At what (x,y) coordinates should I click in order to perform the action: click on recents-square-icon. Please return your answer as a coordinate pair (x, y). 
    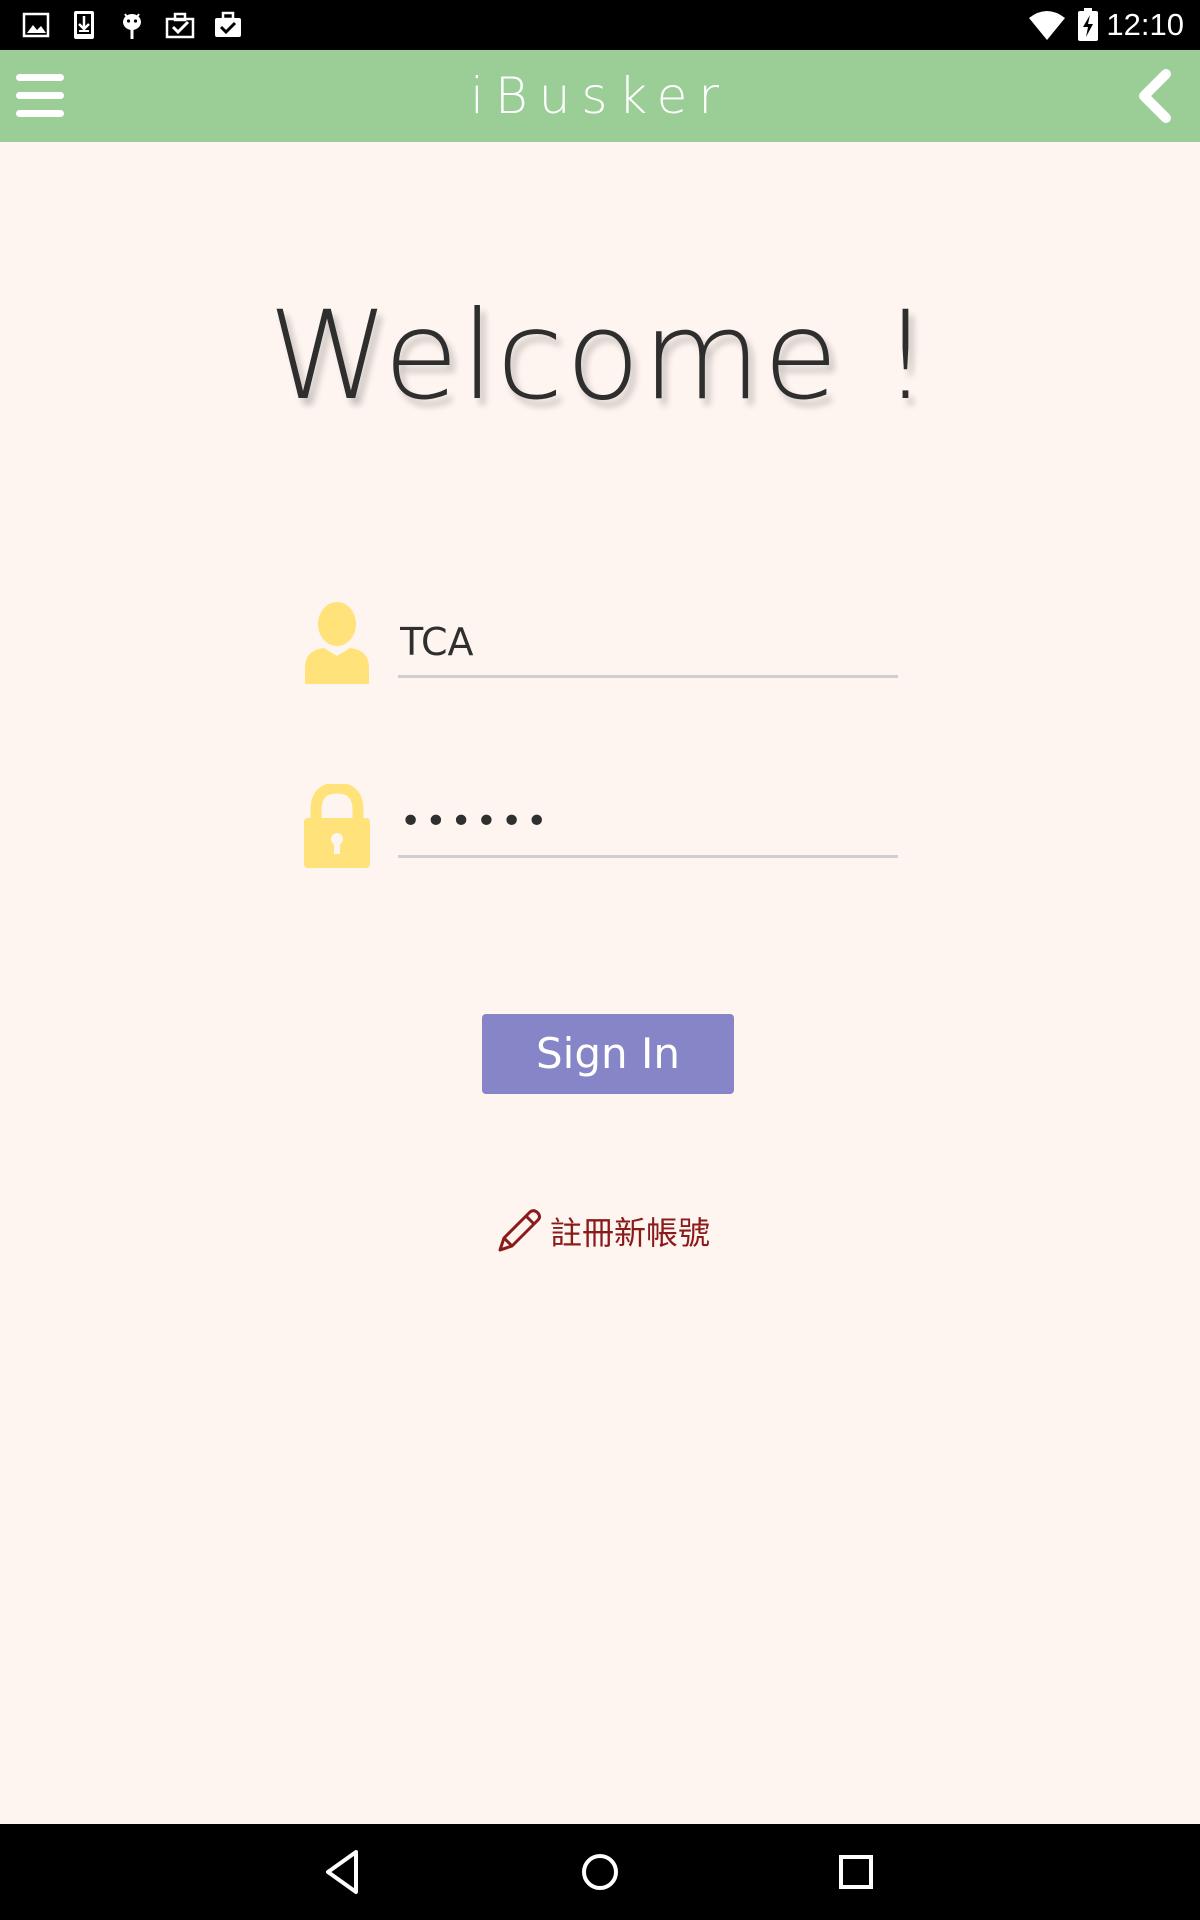
    Looking at the image, I should click on (856, 1872).